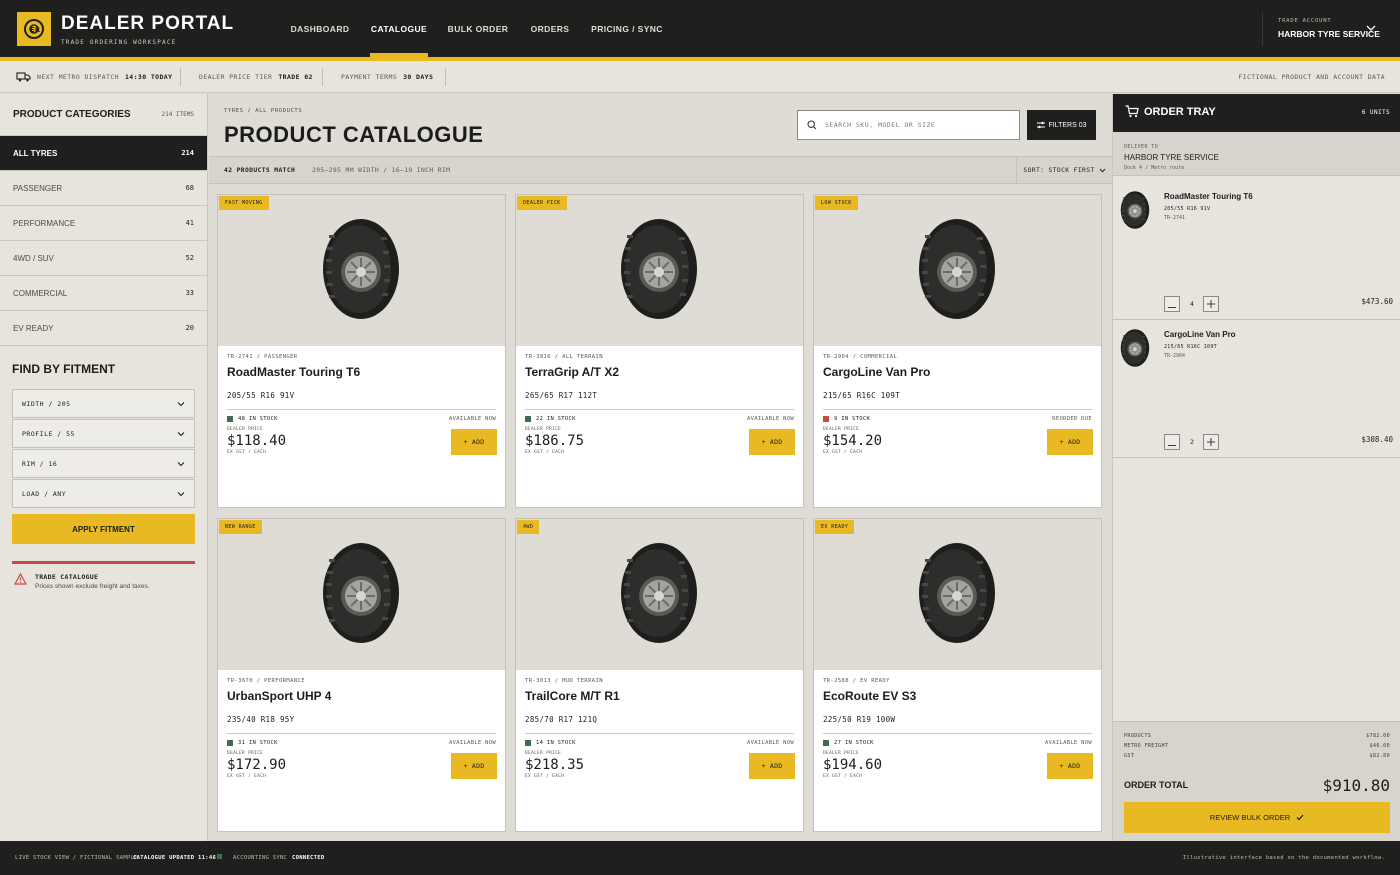 Image resolution: width=1400 pixels, height=875 pixels. Describe the element at coordinates (256, 77) in the screenshot. I see `price-tier-info: DEALER PRICE TIER TRADE 02` at that location.